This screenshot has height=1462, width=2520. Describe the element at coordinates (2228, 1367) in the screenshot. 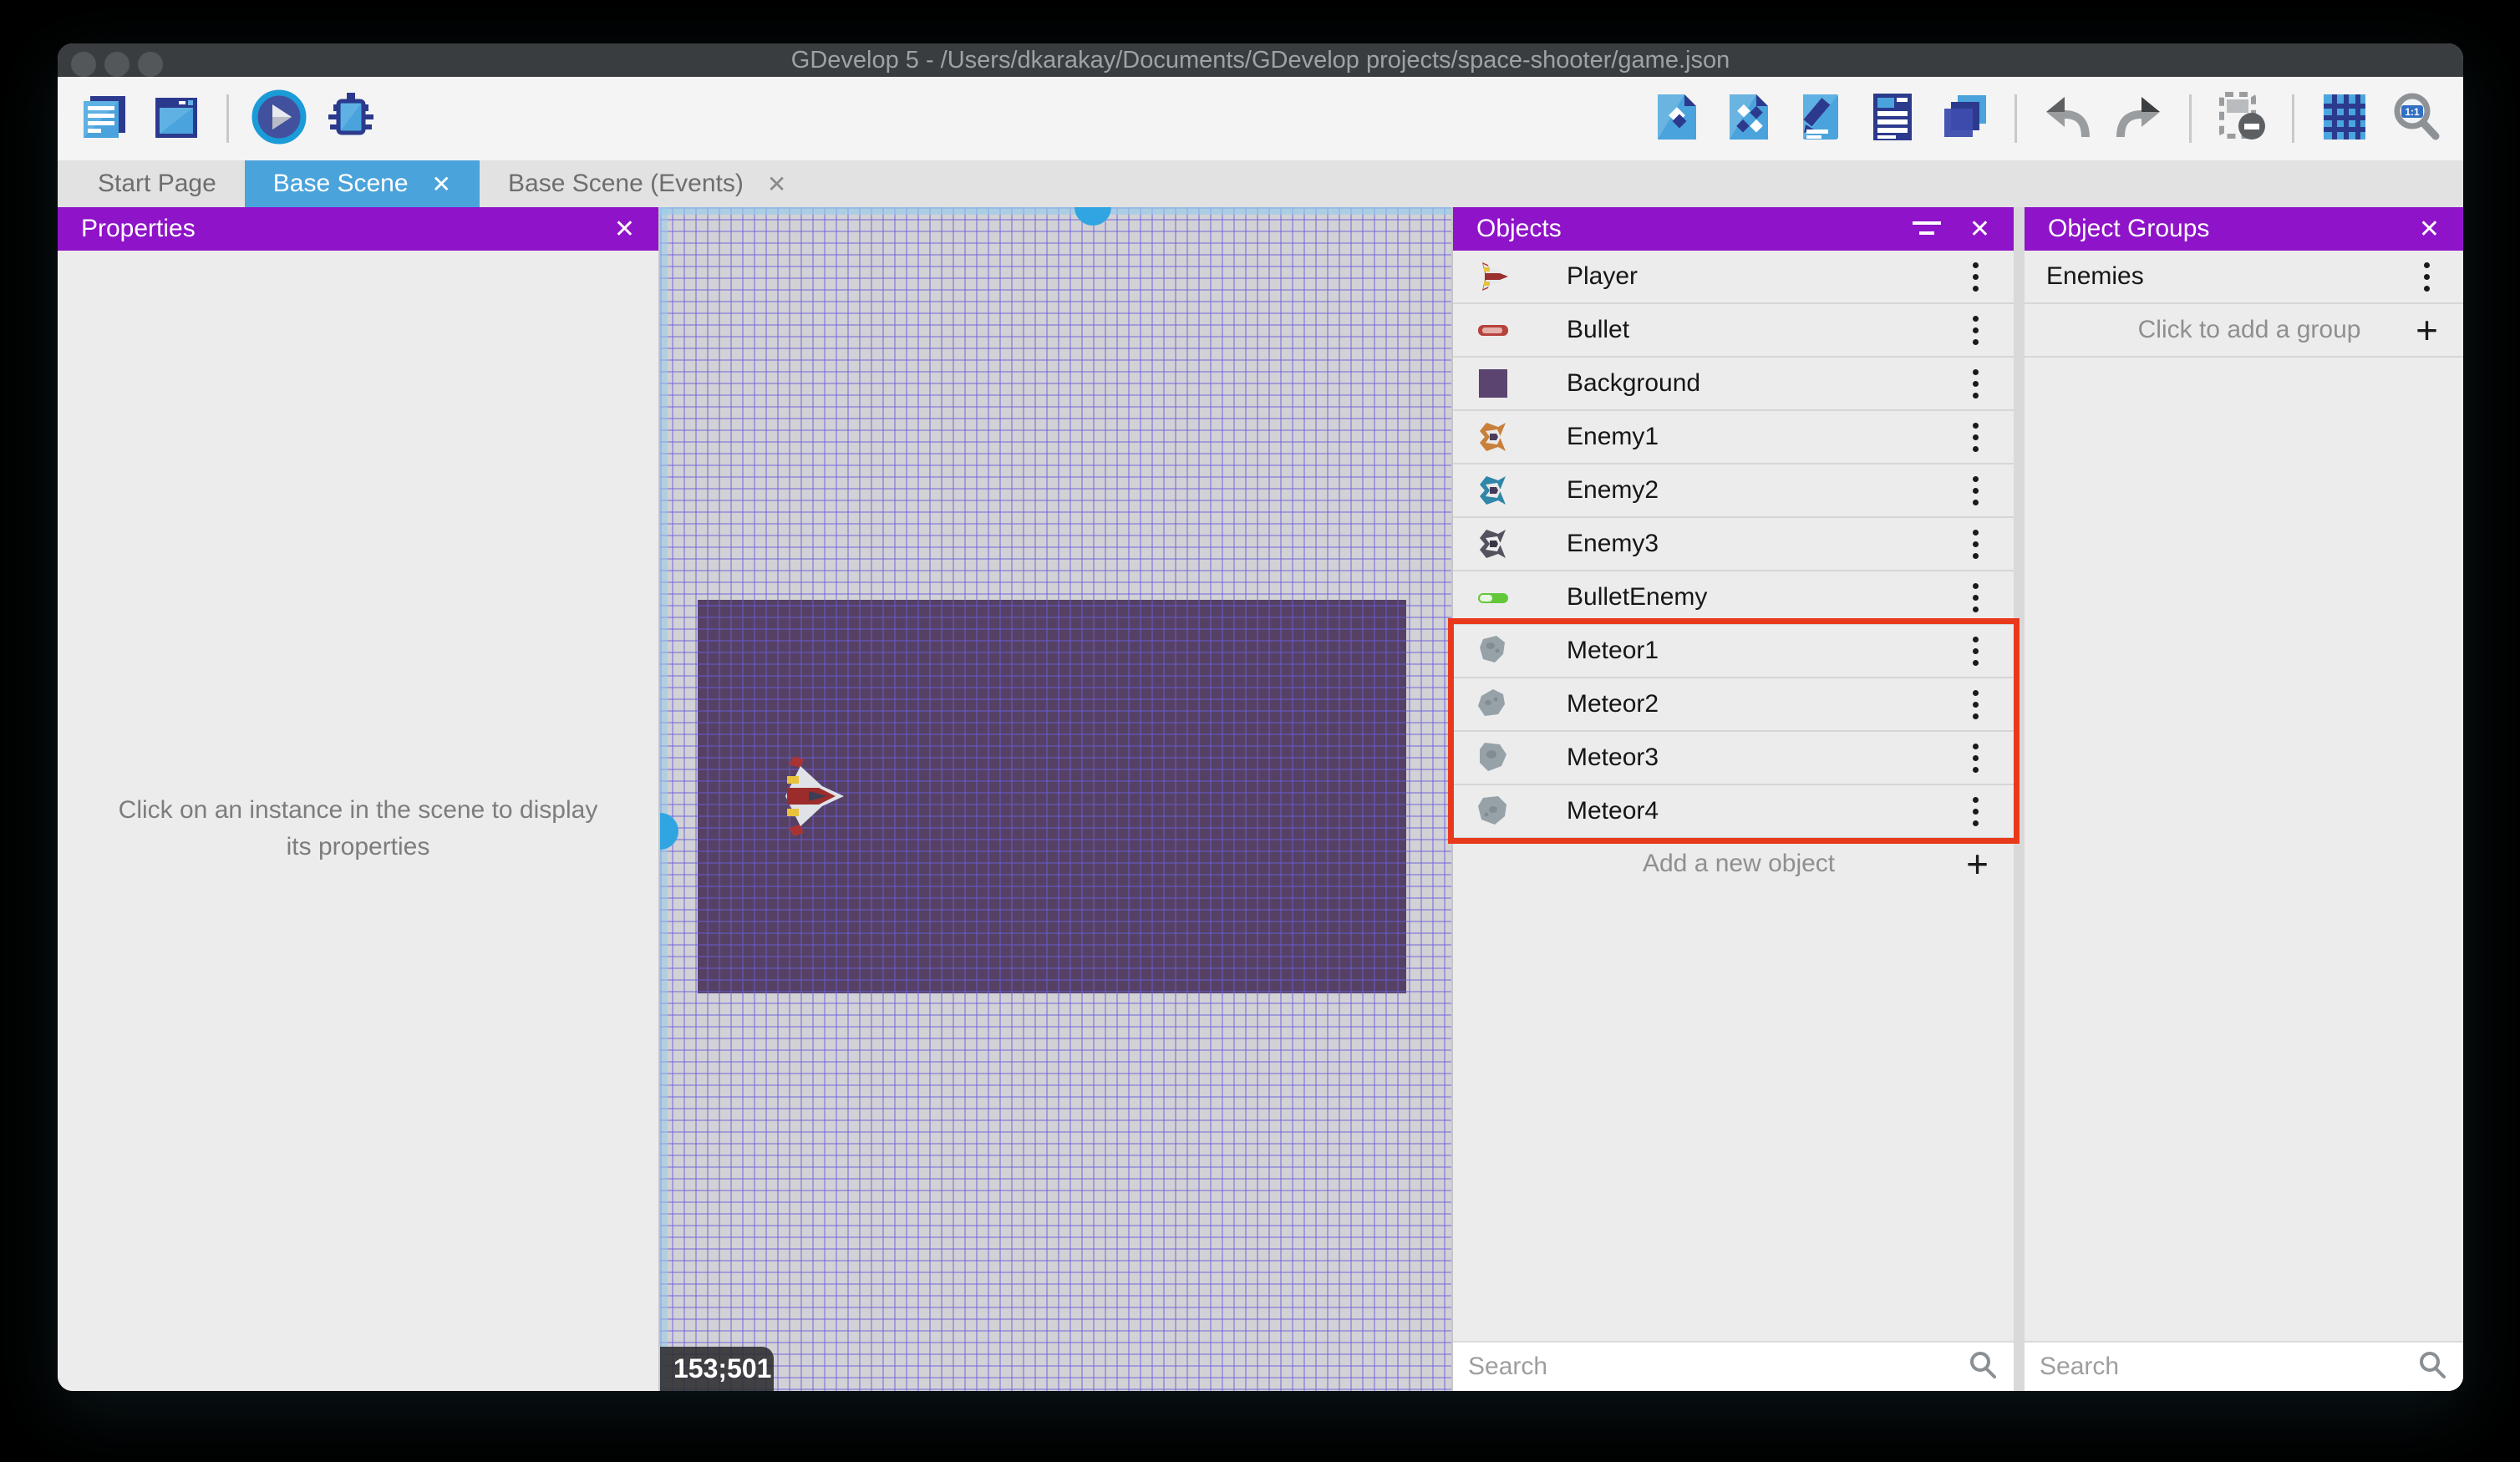

I see `groups-search-input` at that location.